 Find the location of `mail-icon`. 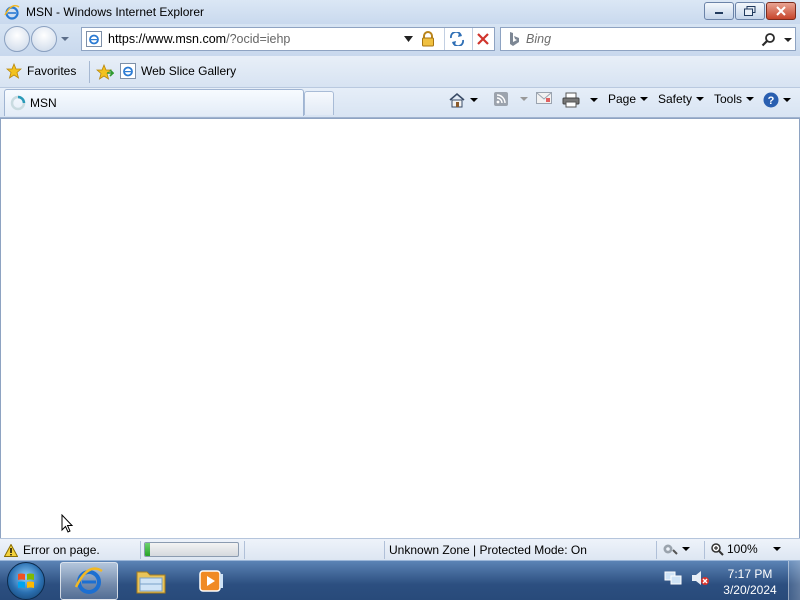

mail-icon is located at coordinates (544, 98).